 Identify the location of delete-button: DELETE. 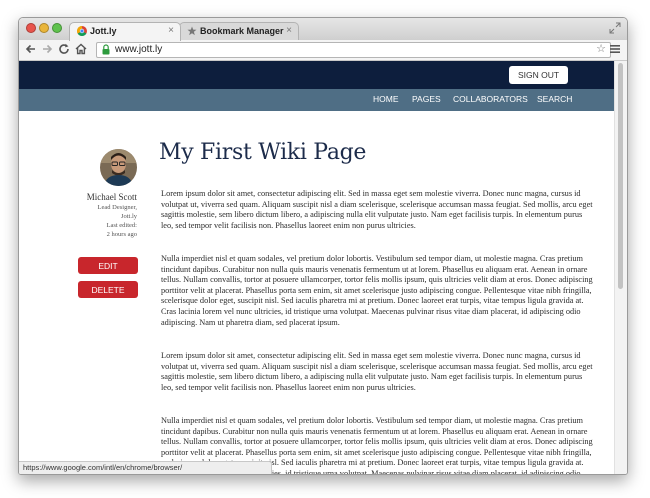
(108, 289).